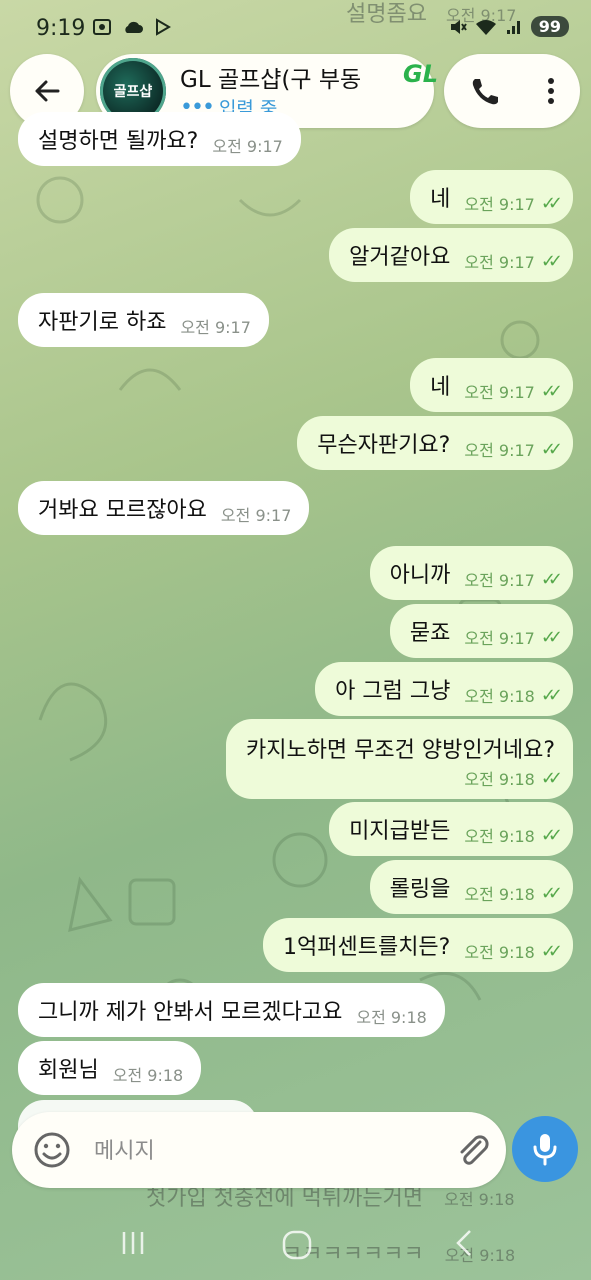 This screenshot has height=1280, width=591. Describe the element at coordinates (420, 575) in the screenshot. I see `message-text: 아니까` at that location.